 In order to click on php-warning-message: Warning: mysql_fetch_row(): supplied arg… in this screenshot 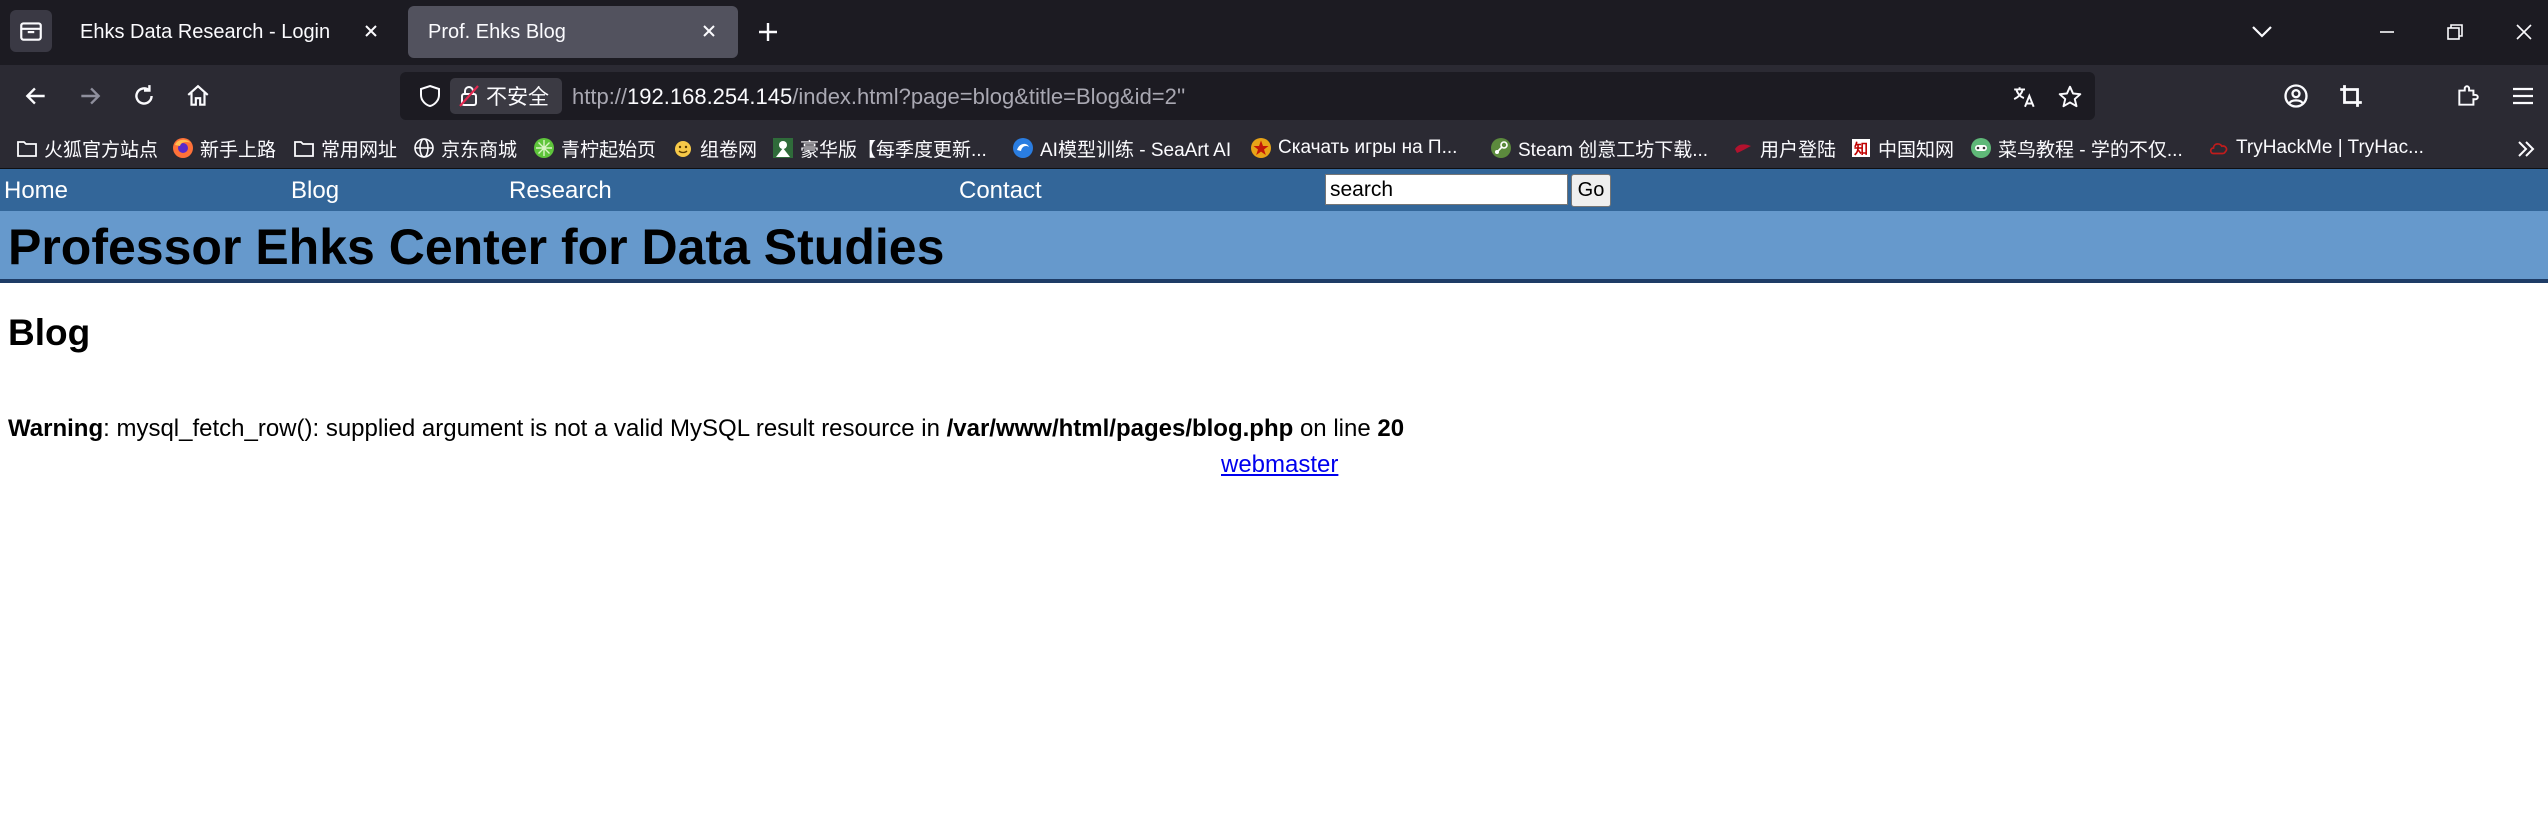, I will do `click(706, 429)`.